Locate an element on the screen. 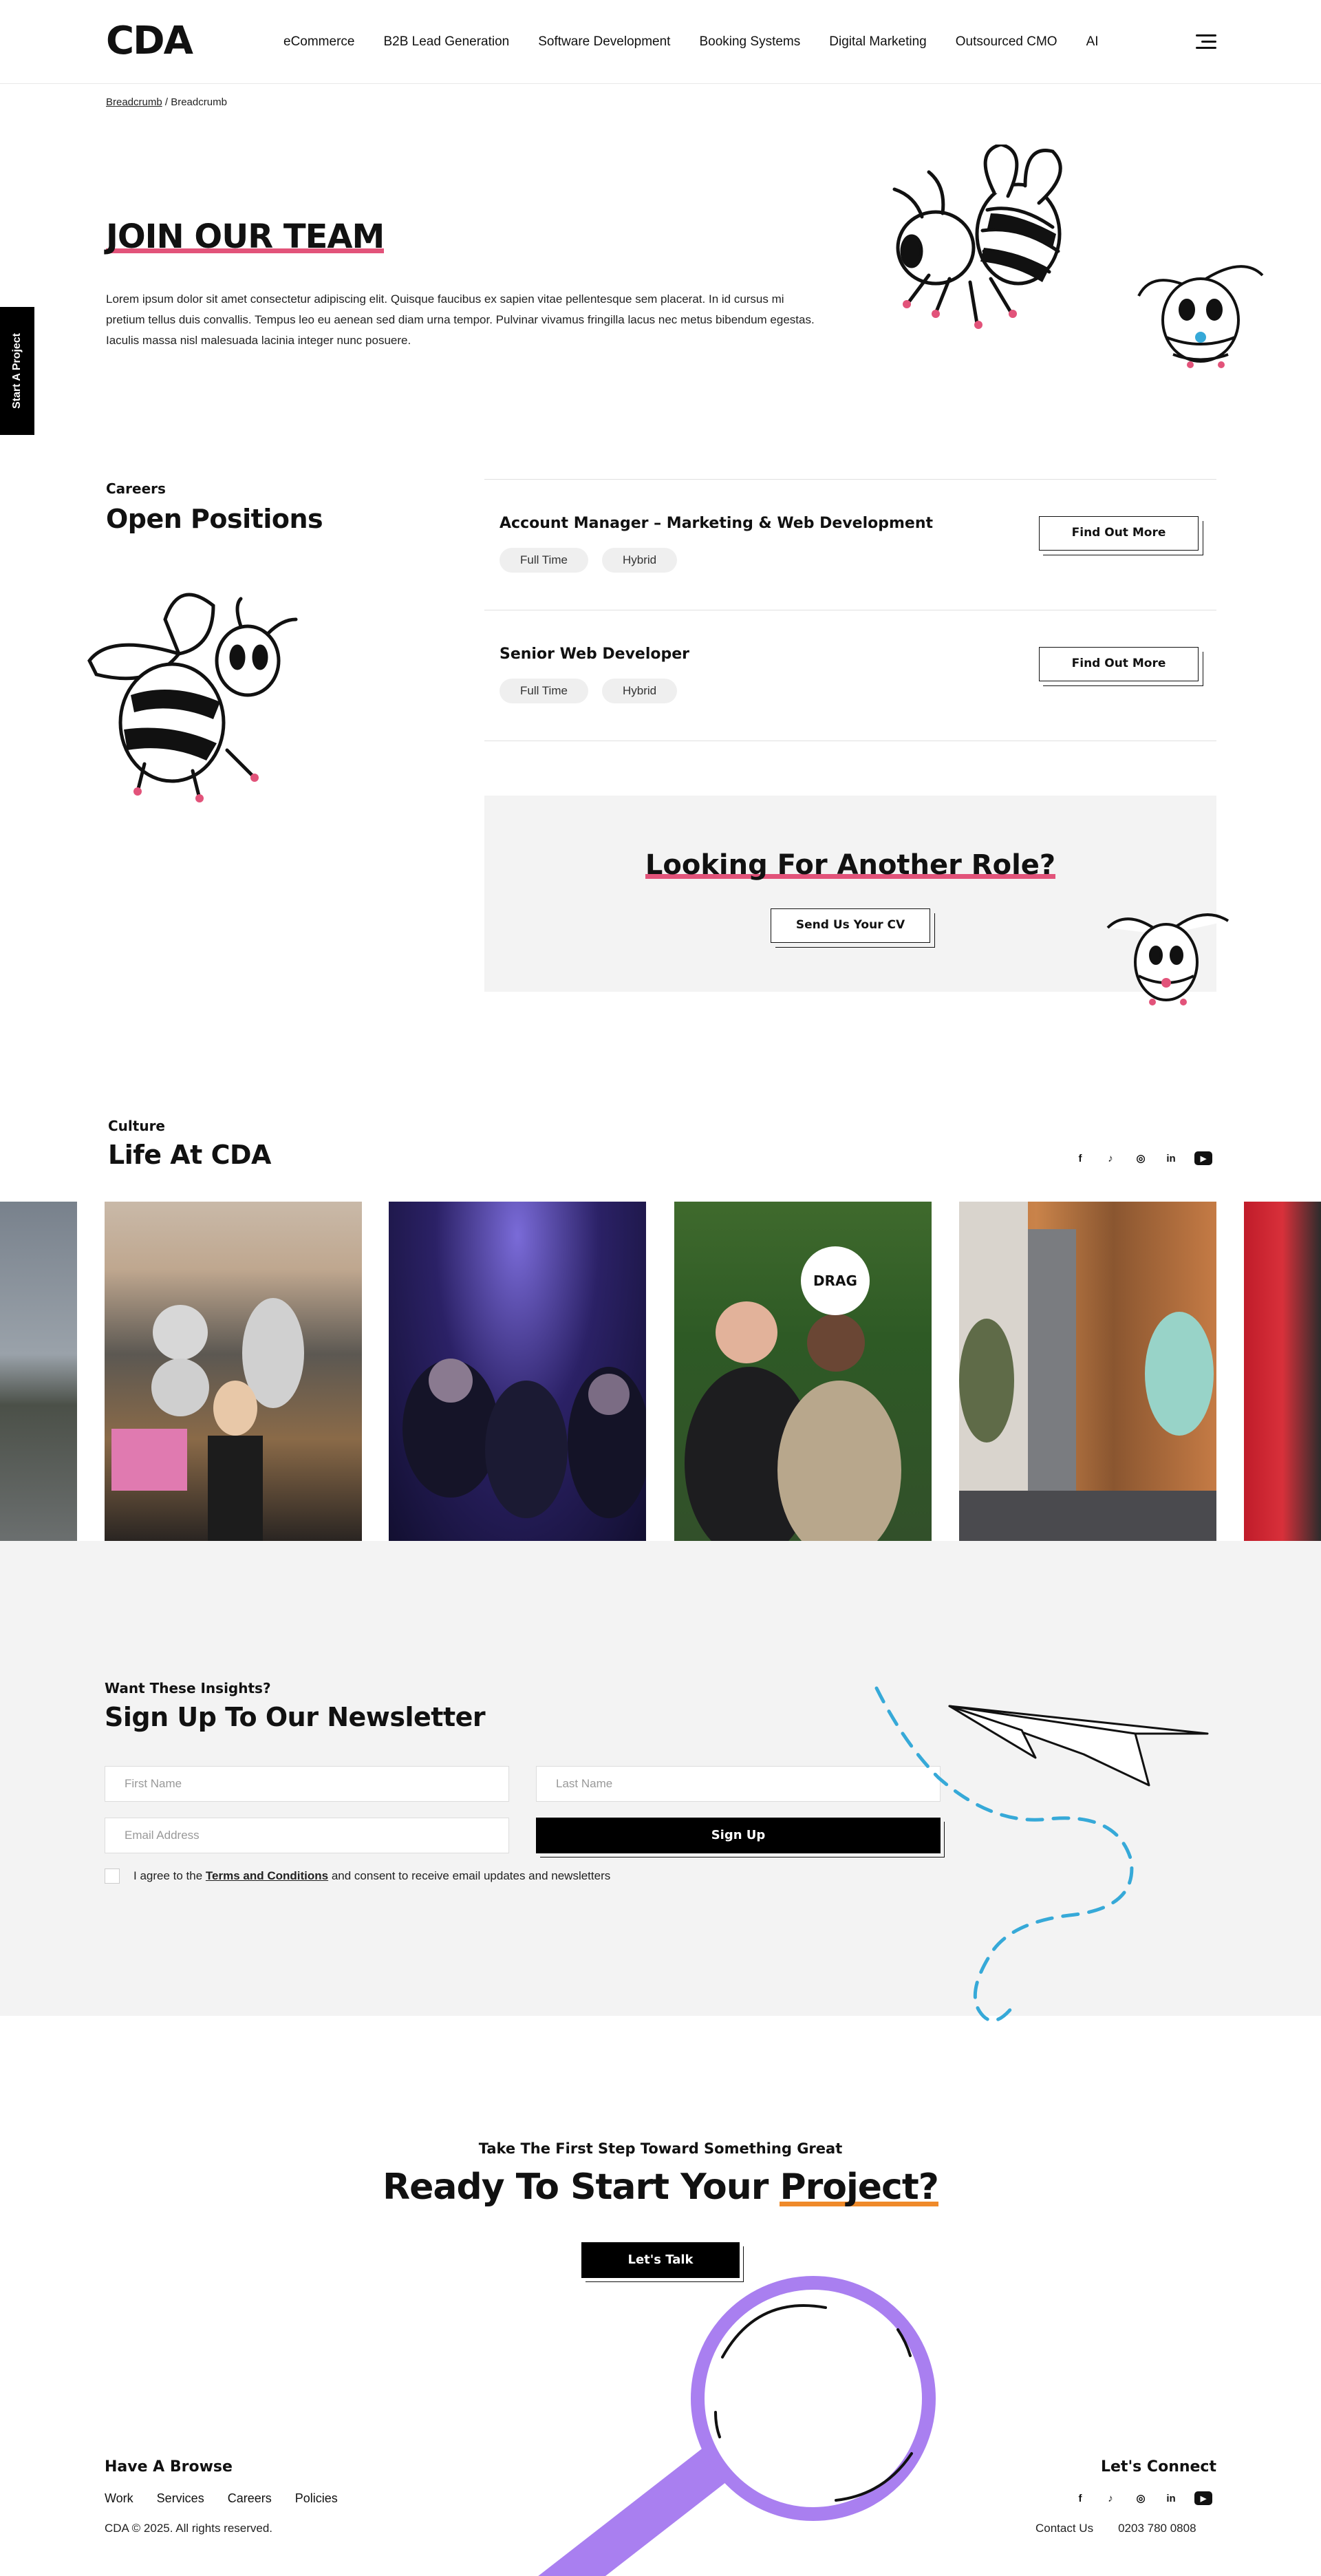 Image resolution: width=1321 pixels, height=2576 pixels. logo: CDA is located at coordinates (149, 41).